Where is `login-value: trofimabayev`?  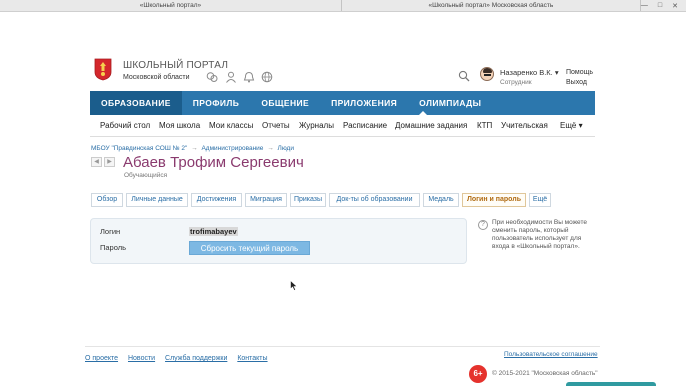 login-value: trofimabayev is located at coordinates (213, 231).